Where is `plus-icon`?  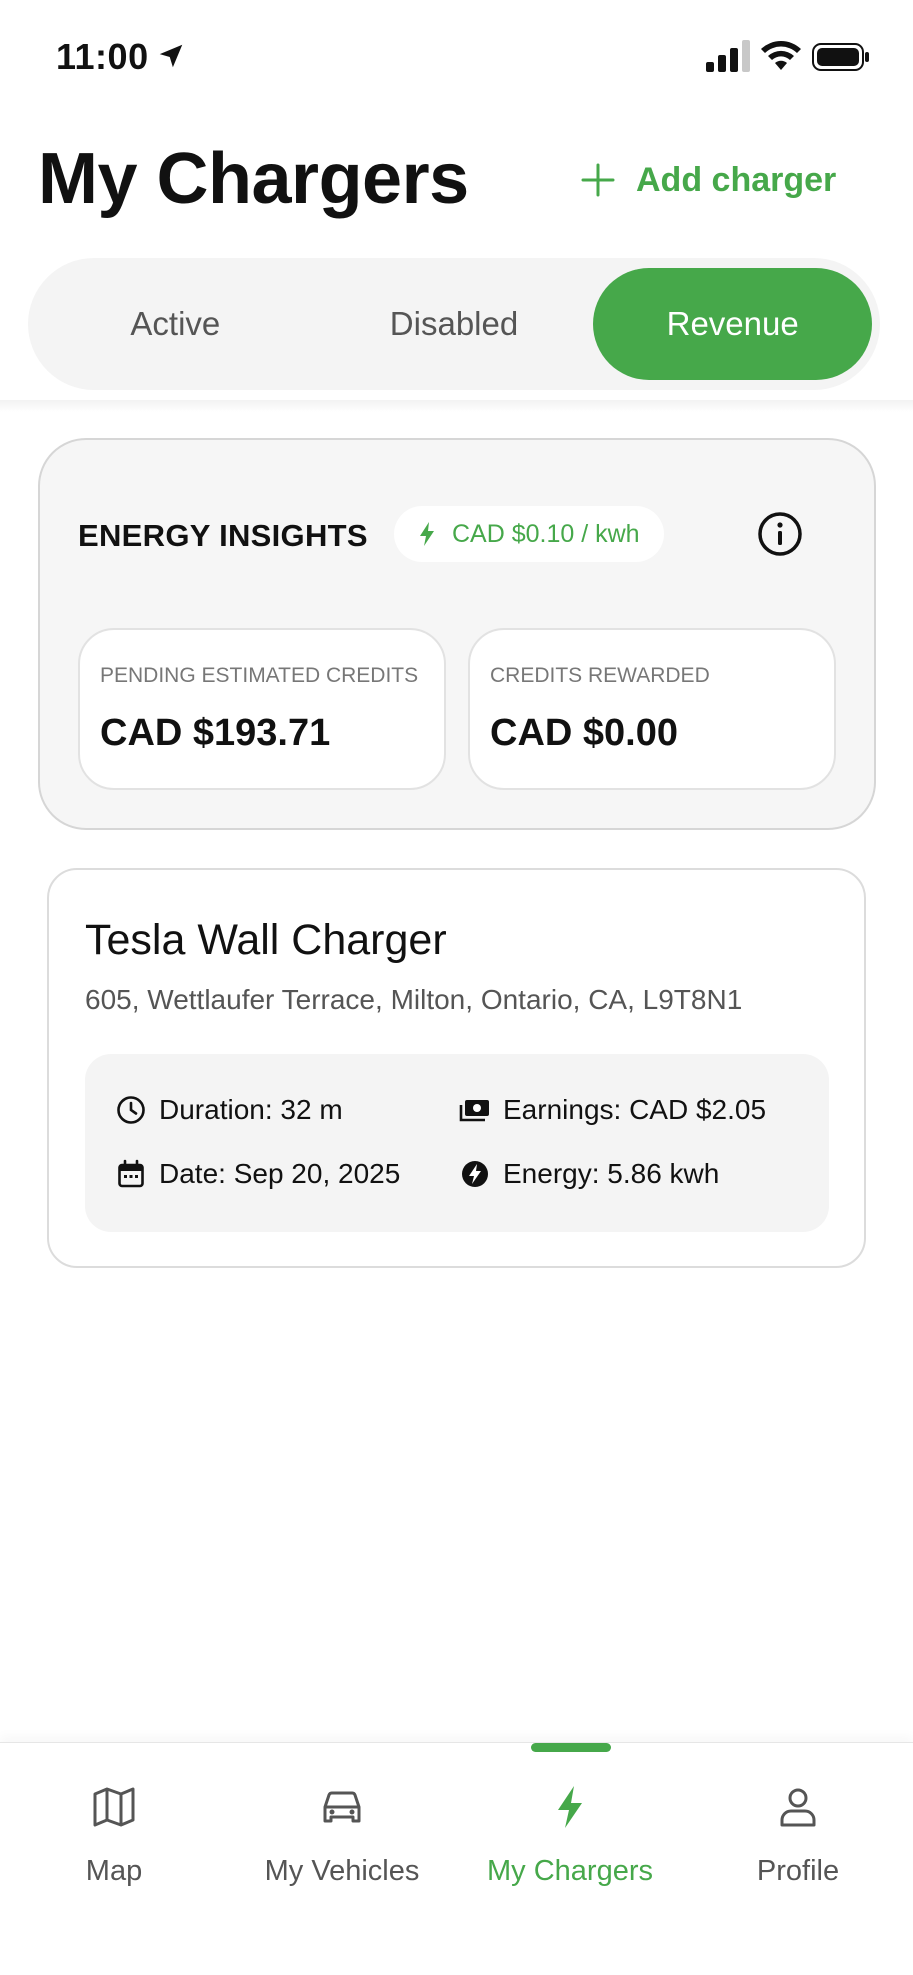
plus-icon is located at coordinates (598, 180).